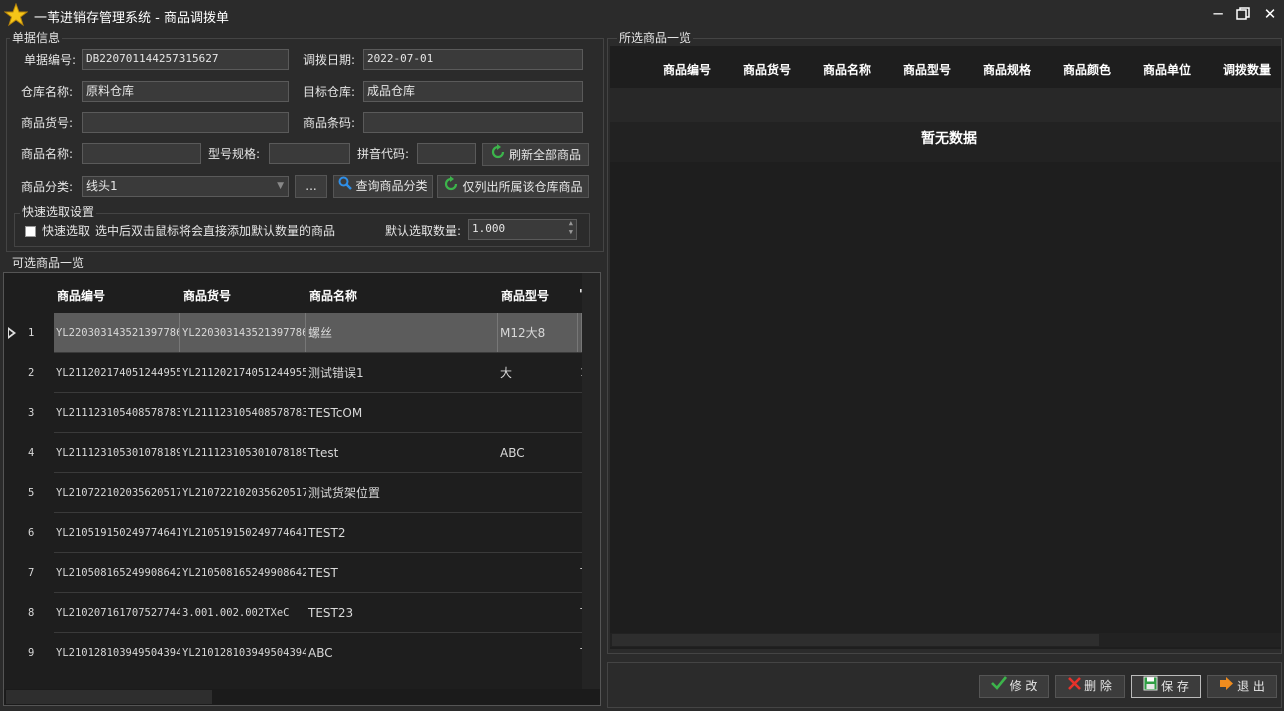 The image size is (1284, 711). I want to click on list-warehouse-products-button: 仅列出所属该仓库商品, so click(513, 186).